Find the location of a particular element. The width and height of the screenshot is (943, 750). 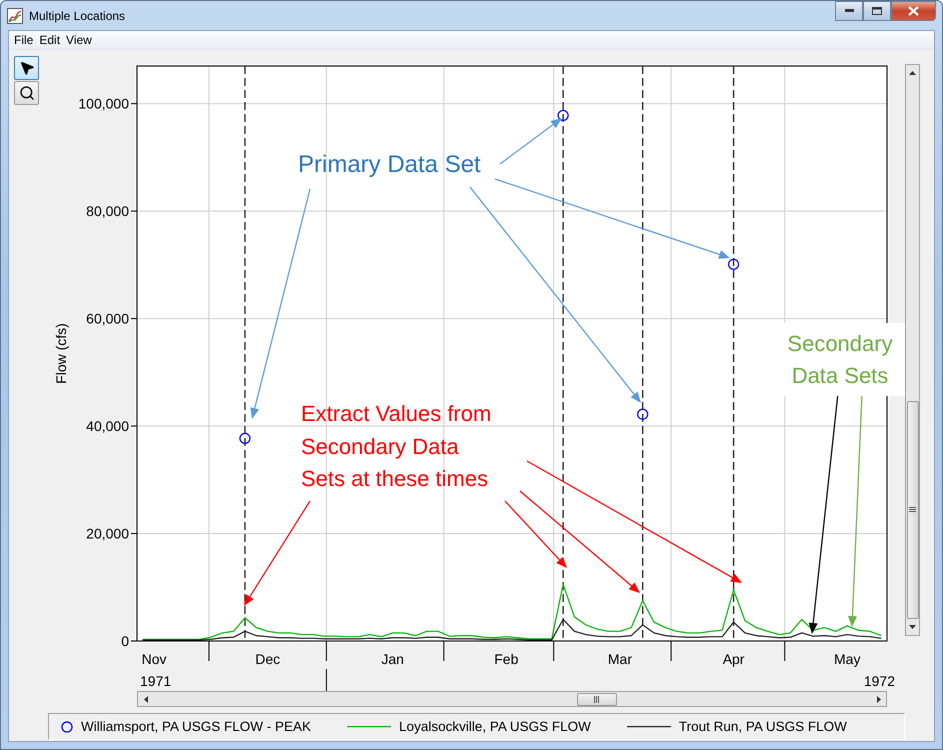

year-label: 1971 is located at coordinates (156, 681).